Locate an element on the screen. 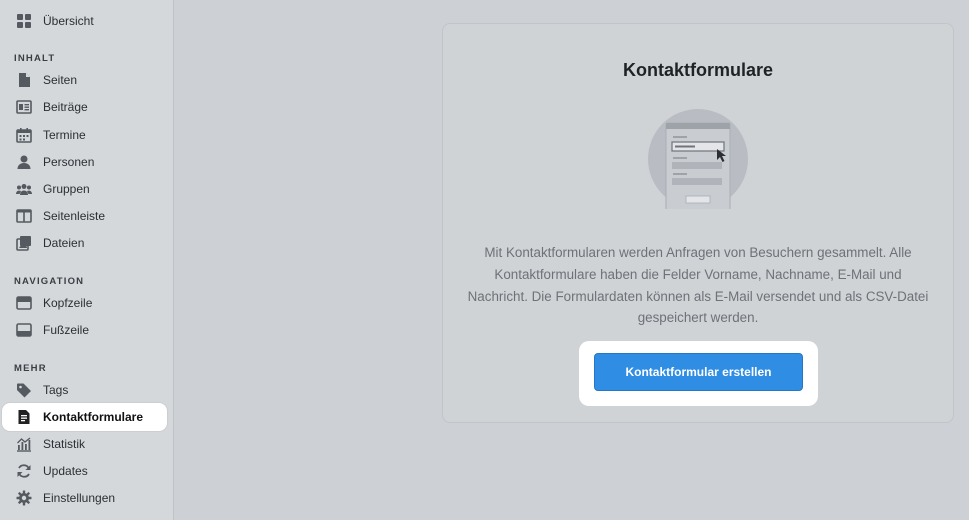  section-title-navigation: NAVIGATION is located at coordinates (49, 281).